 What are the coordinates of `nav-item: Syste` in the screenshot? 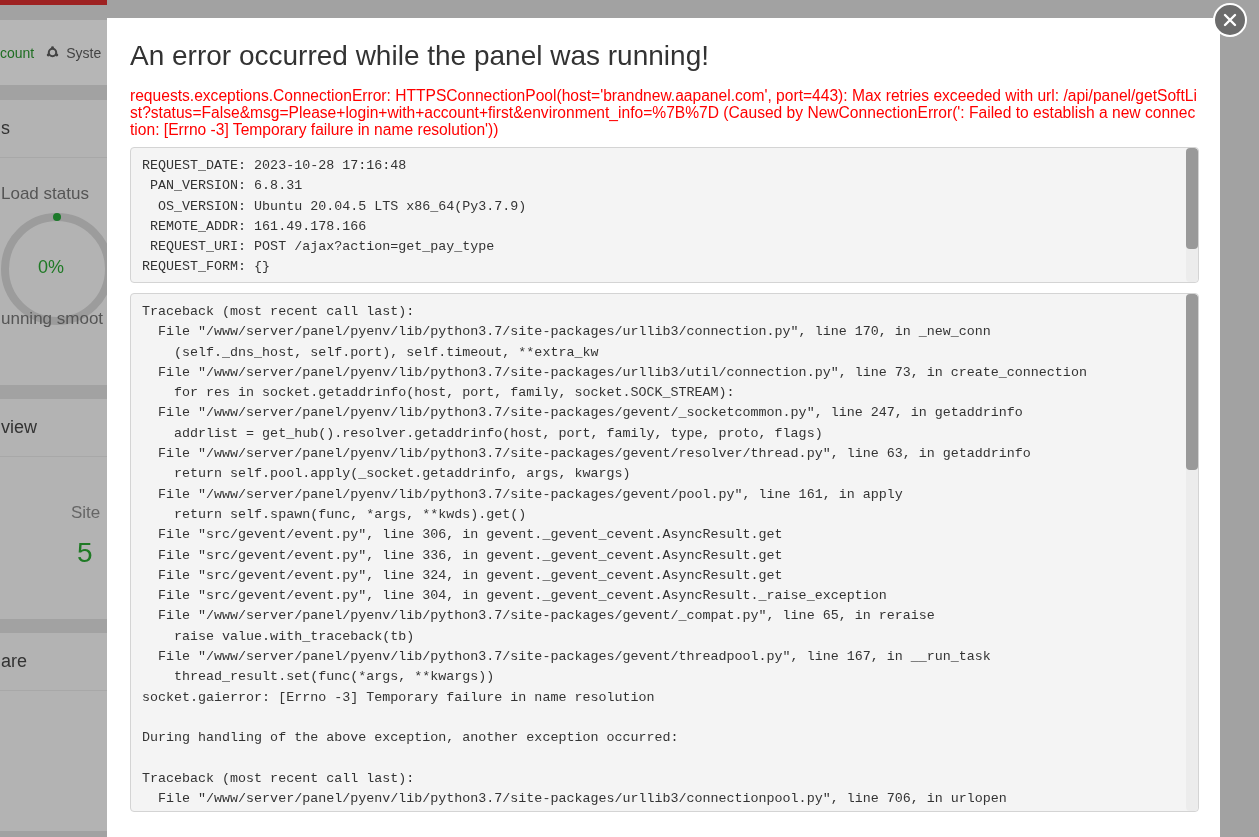 It's located at (74, 52).